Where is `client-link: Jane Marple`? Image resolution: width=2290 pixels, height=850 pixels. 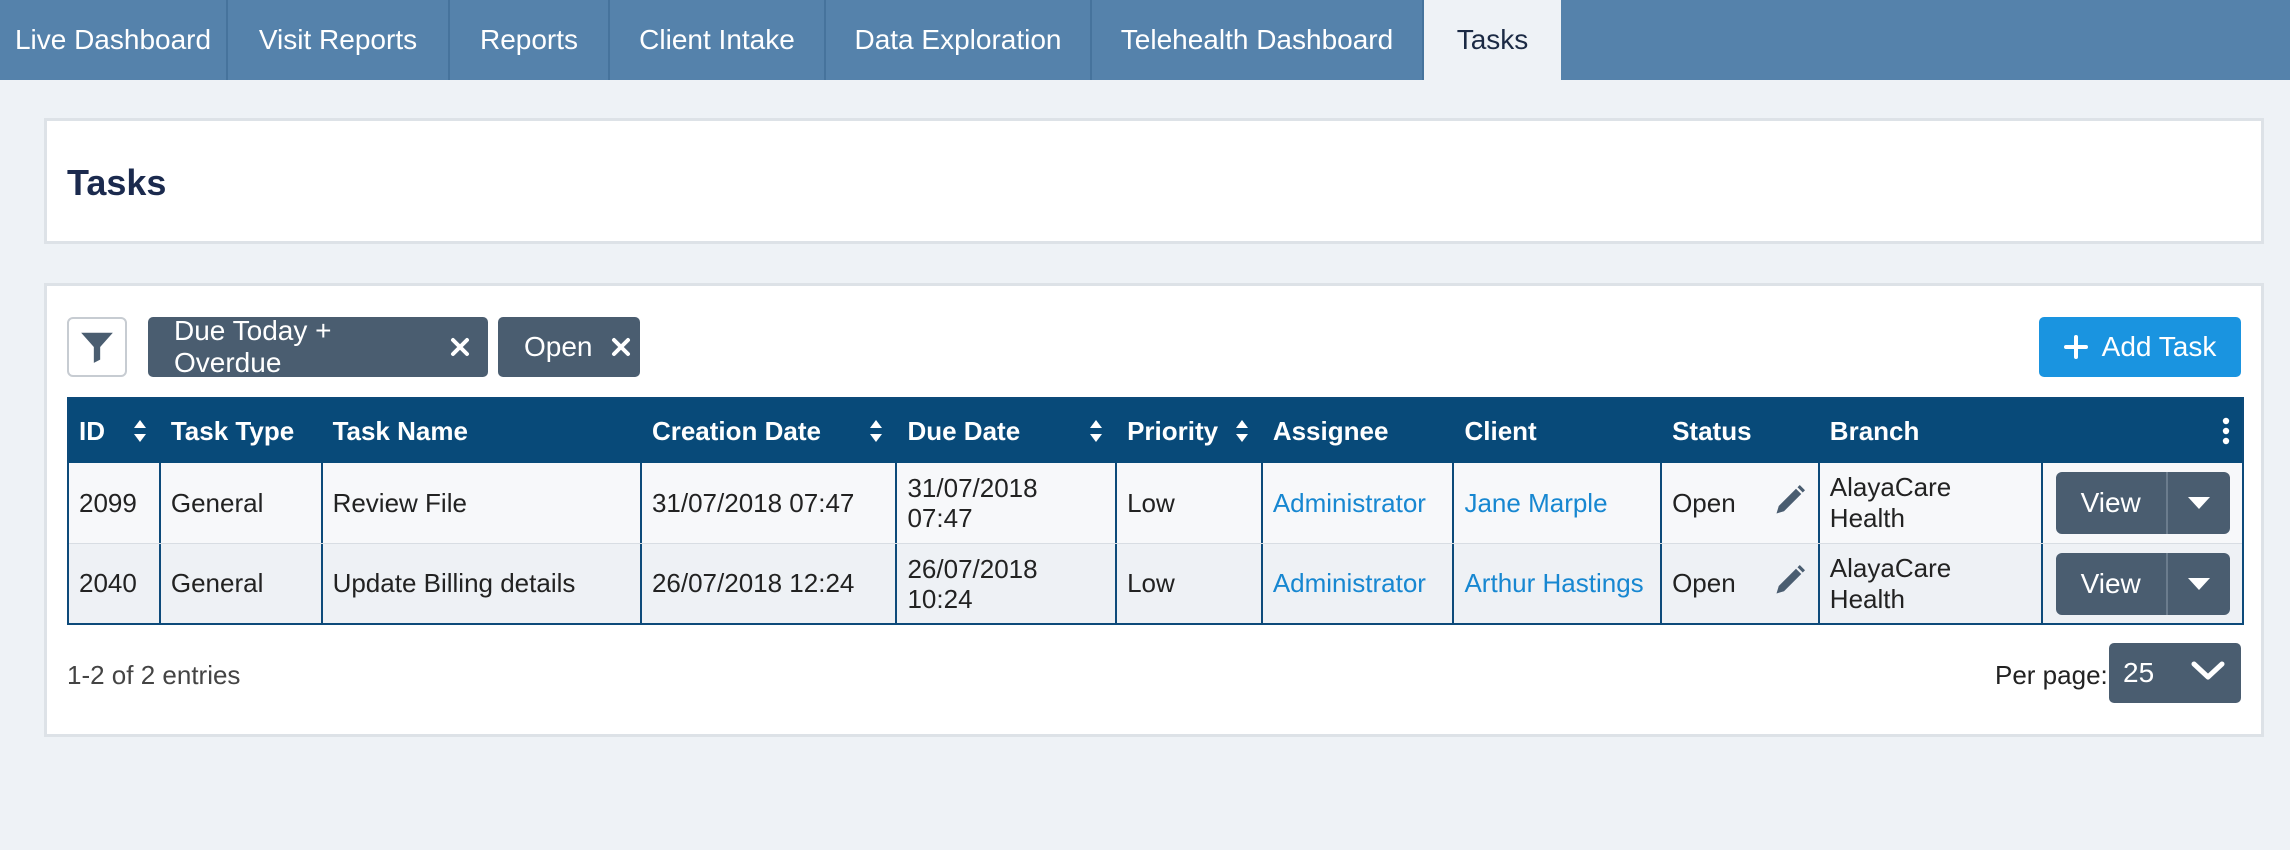
client-link: Jane Marple is located at coordinates (1535, 503).